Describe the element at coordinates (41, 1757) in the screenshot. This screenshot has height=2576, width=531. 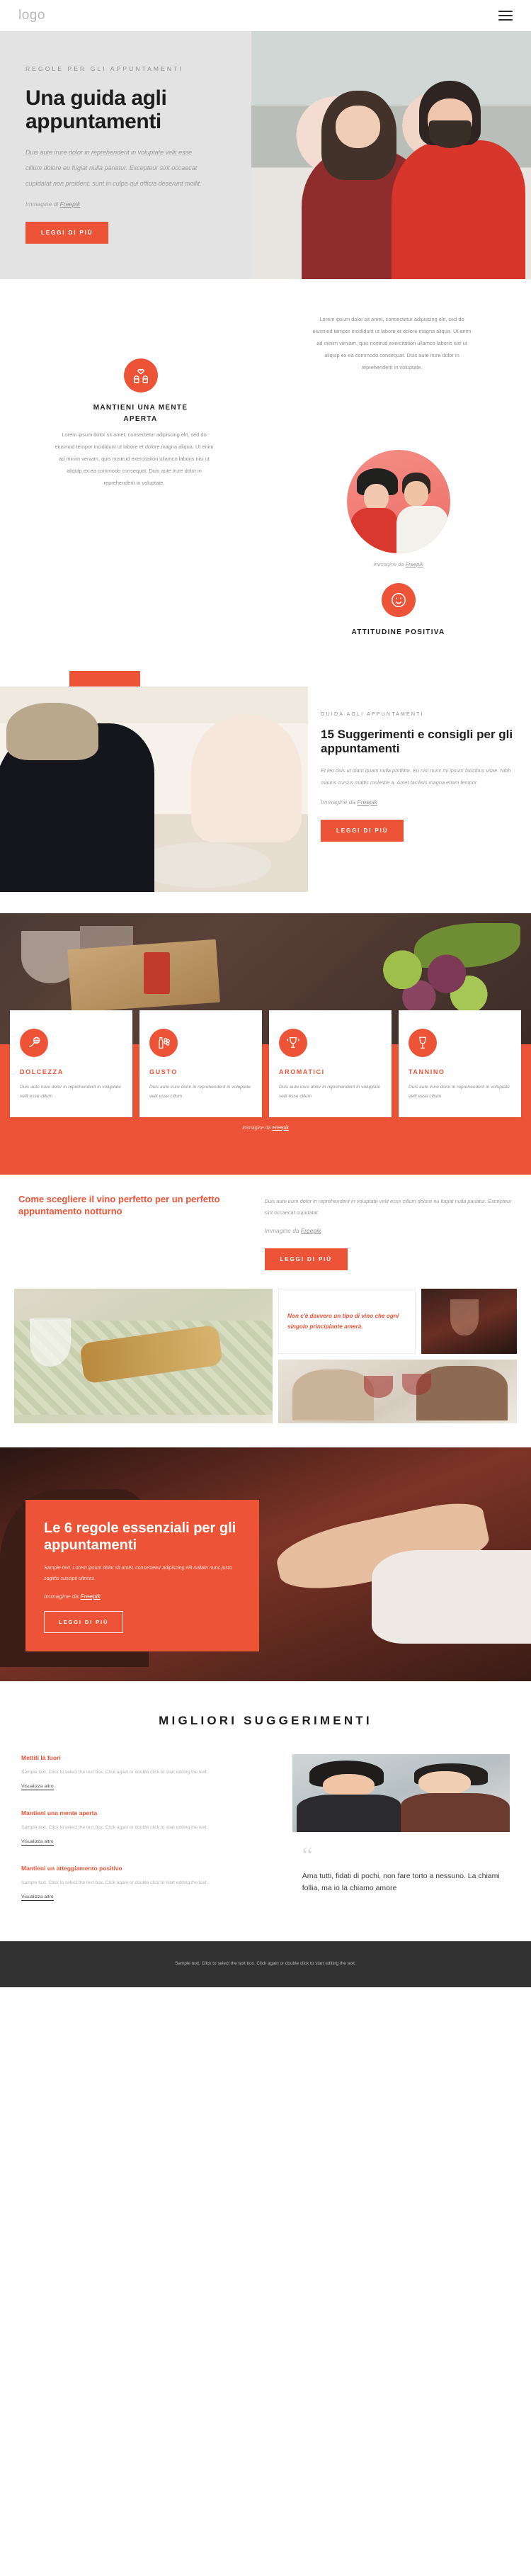
I see `tip-title: Mettiti là fuori` at that location.